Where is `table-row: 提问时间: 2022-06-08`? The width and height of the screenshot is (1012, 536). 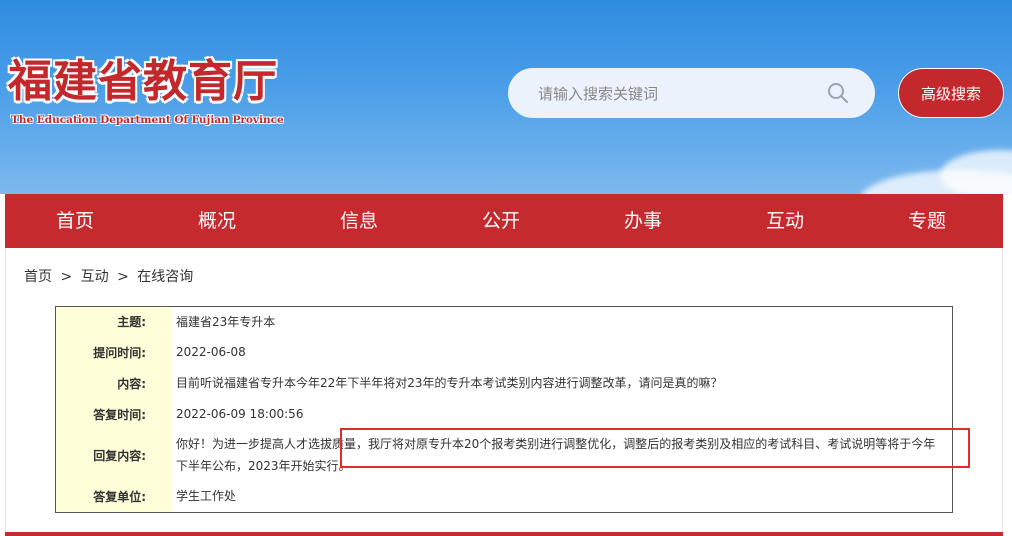
table-row: 提问时间: 2022-06-08 is located at coordinates (504, 352).